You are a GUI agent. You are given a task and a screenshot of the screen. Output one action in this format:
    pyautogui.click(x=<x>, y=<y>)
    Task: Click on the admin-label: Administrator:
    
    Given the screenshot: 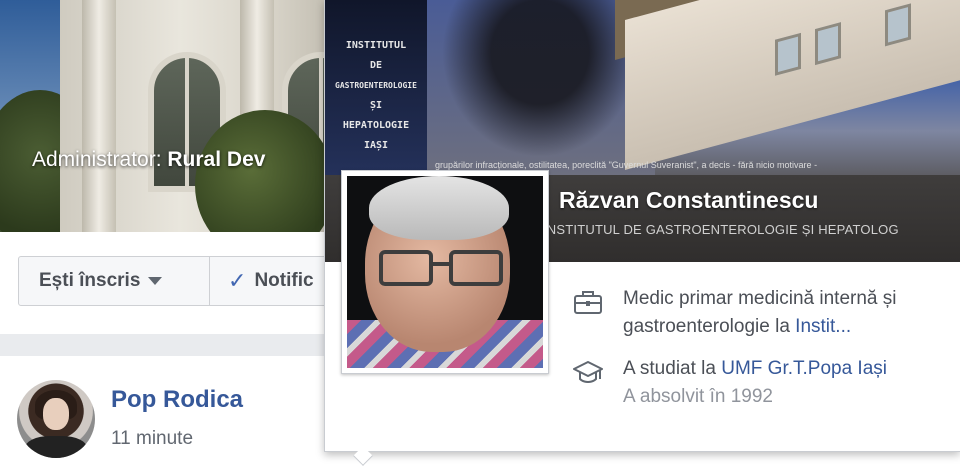 What is the action you would take?
    pyautogui.click(x=97, y=159)
    